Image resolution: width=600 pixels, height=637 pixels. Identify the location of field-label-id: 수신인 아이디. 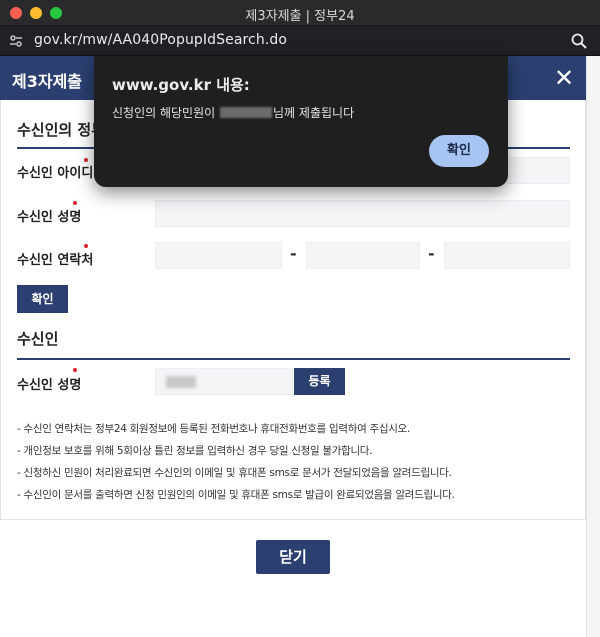
(55, 173).